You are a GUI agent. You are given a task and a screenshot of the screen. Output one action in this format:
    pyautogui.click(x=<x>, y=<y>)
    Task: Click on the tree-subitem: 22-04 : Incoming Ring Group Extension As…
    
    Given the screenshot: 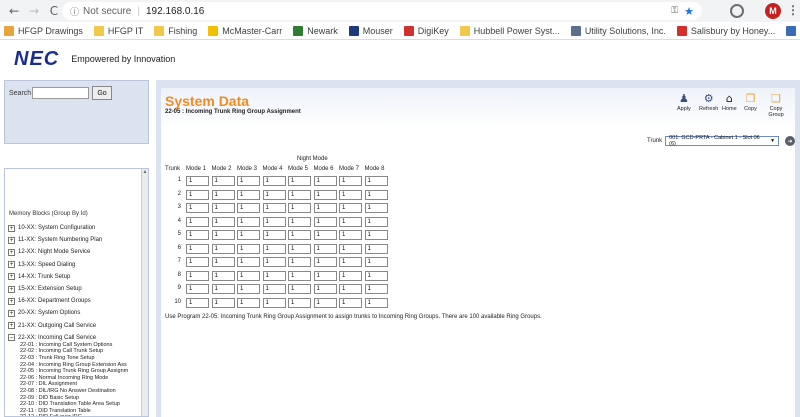 What is the action you would take?
    pyautogui.click(x=73, y=365)
    